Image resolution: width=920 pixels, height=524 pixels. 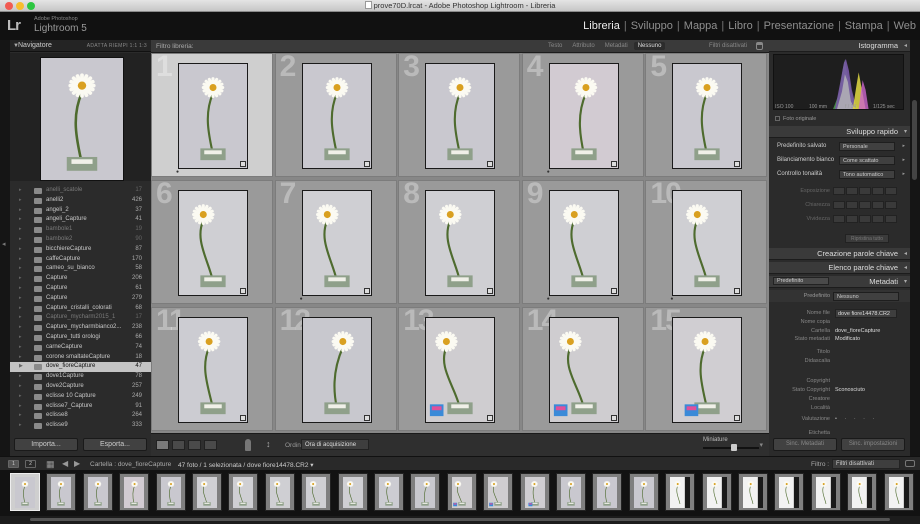 I want to click on module-6: Stampa, so click(x=864, y=26).